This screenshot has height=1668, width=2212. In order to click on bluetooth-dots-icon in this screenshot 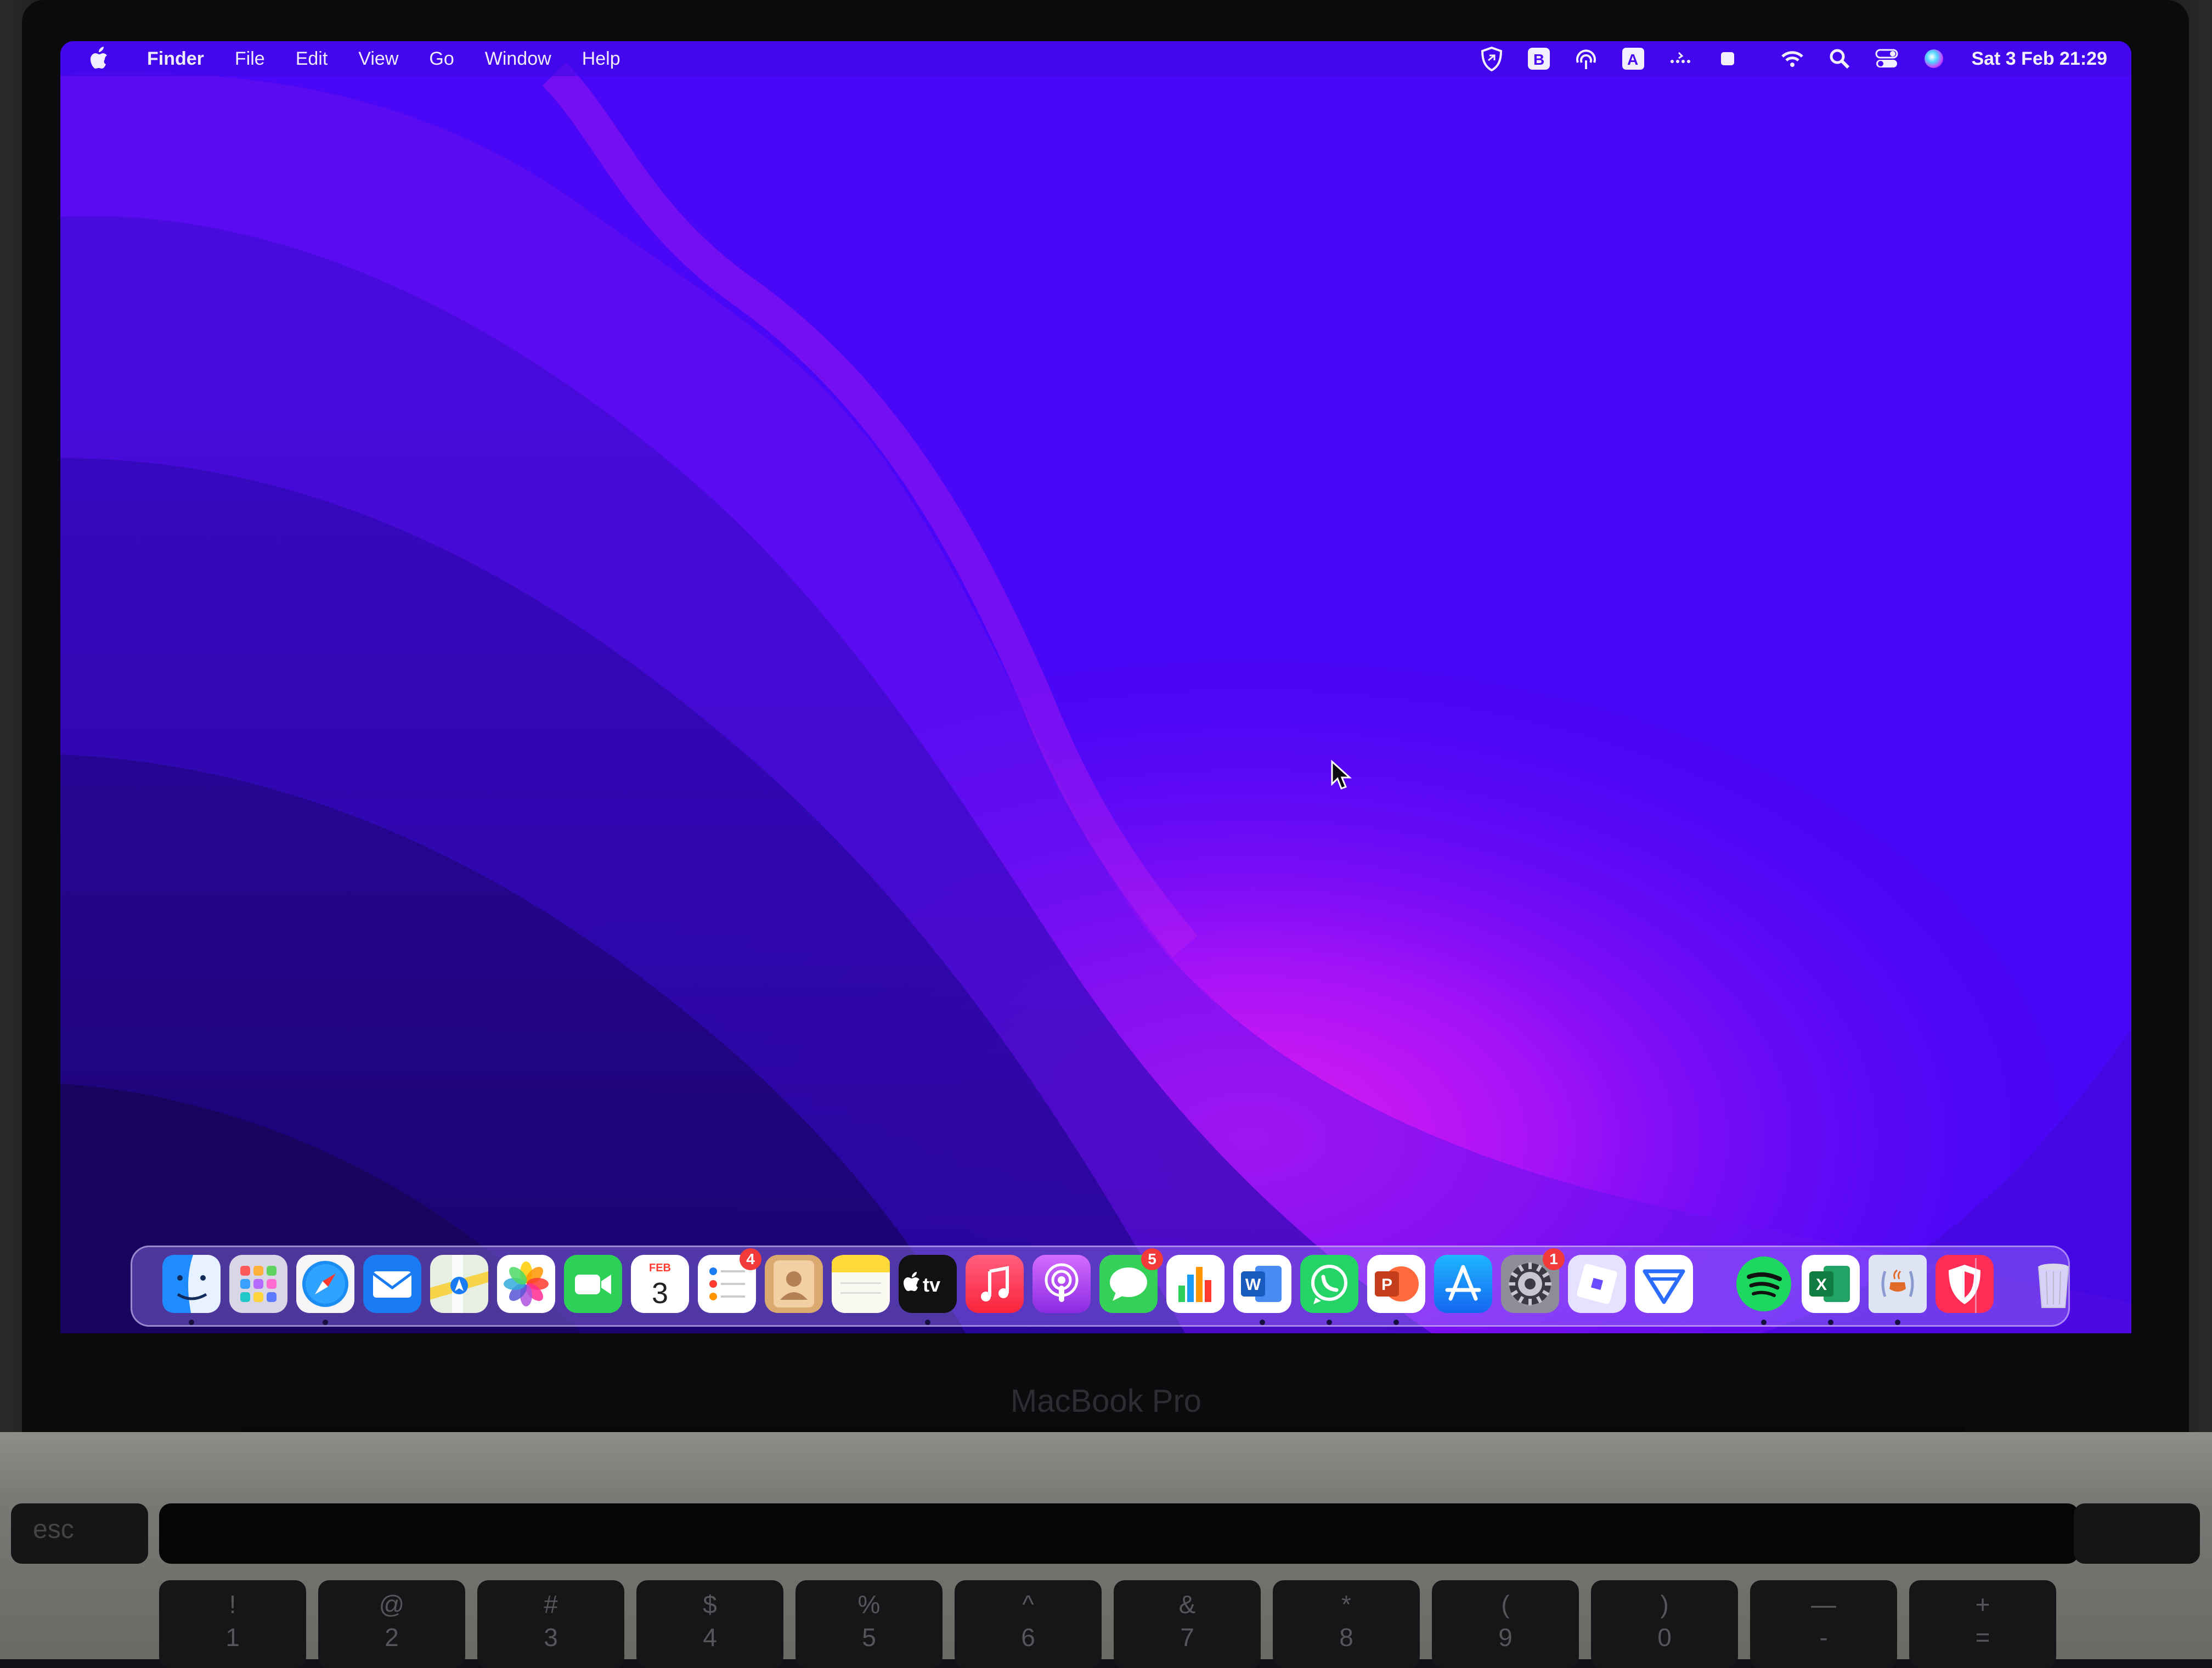, I will do `click(1681, 59)`.